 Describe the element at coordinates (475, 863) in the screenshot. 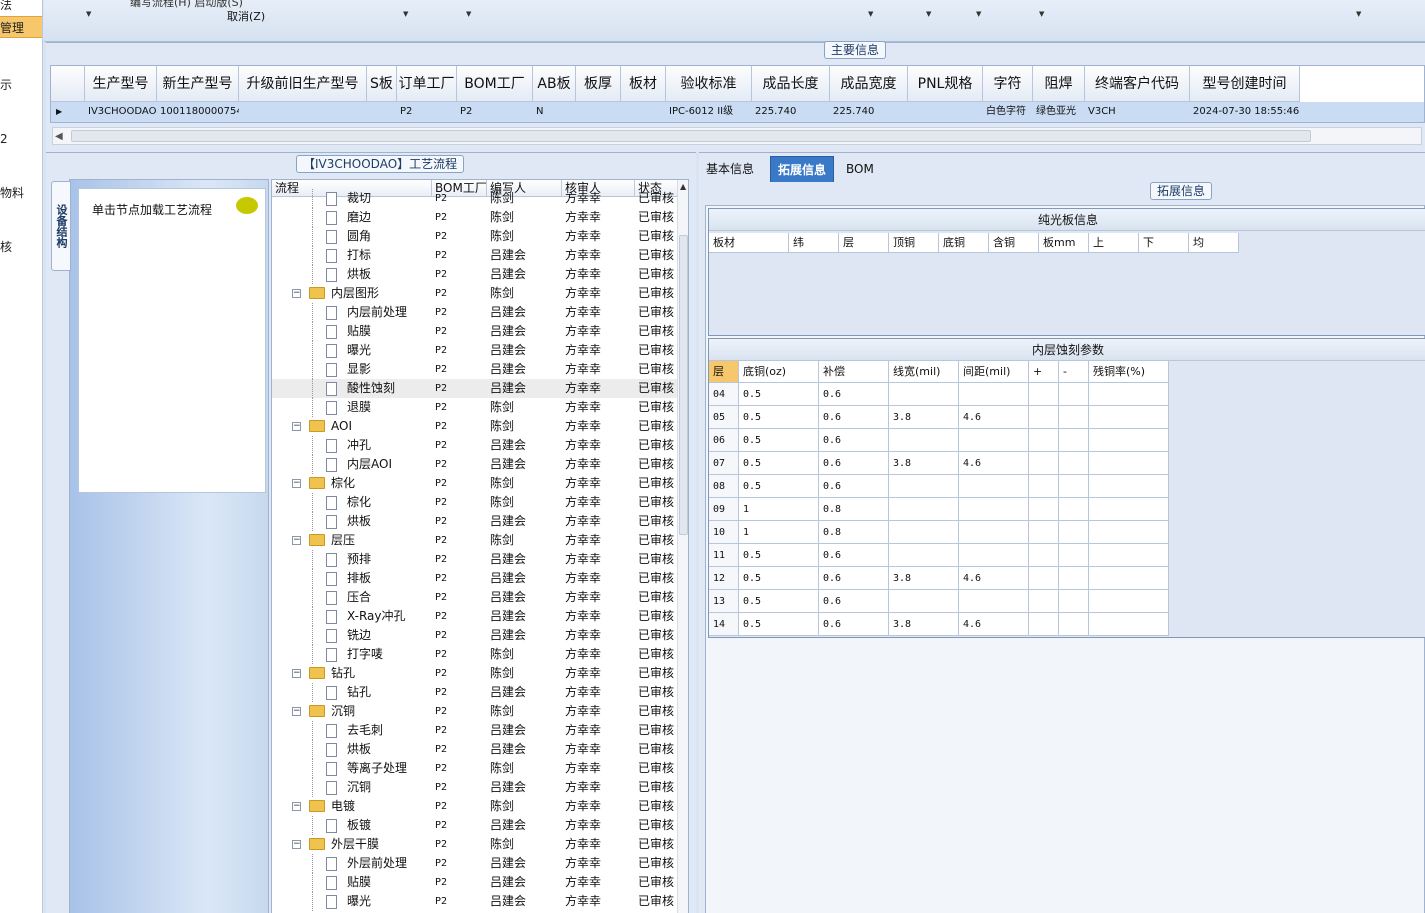

I see `tree-row: 外层前处理 P2 吕建会 方幸幸 已审核` at that location.